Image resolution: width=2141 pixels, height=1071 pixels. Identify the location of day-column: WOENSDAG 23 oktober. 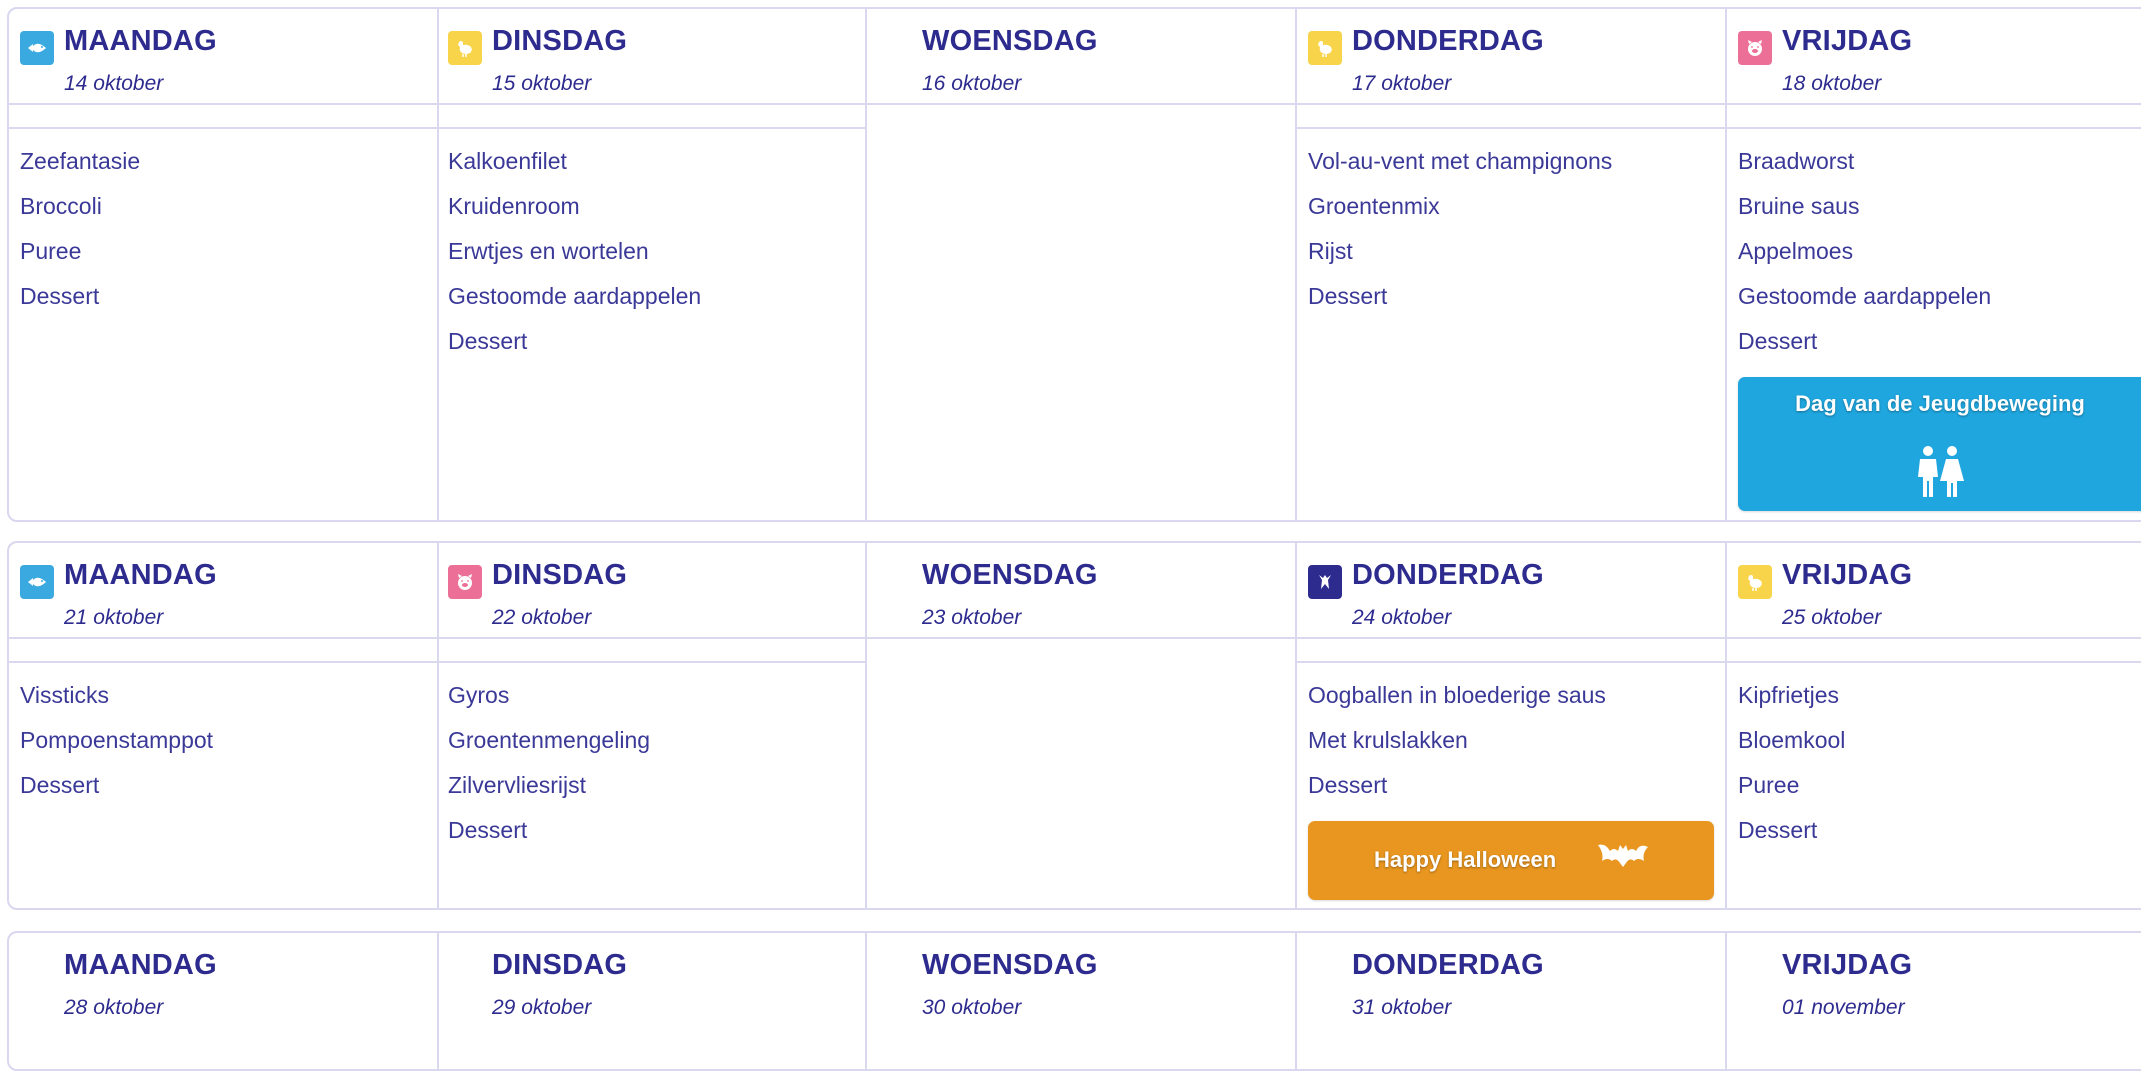
(1082, 725).